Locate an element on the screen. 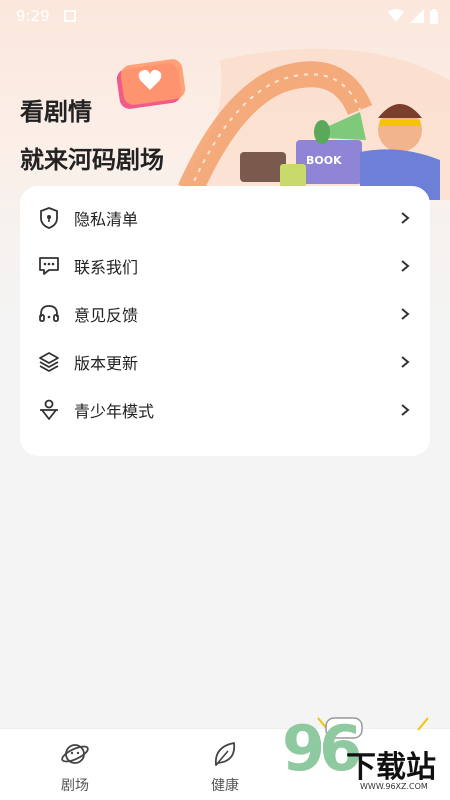 This screenshot has width=450, height=800. menu-item-label: 意见反馈 is located at coordinates (106, 315).